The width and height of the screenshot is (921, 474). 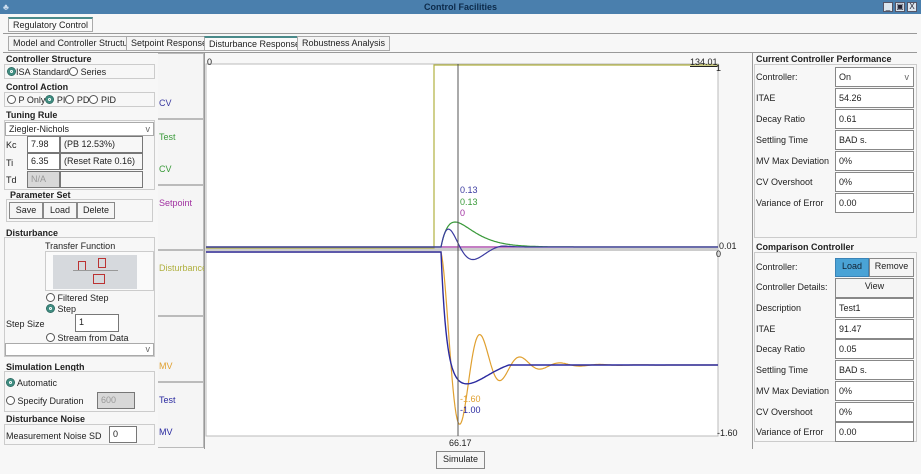 I want to click on select-value: On, so click(x=845, y=77).